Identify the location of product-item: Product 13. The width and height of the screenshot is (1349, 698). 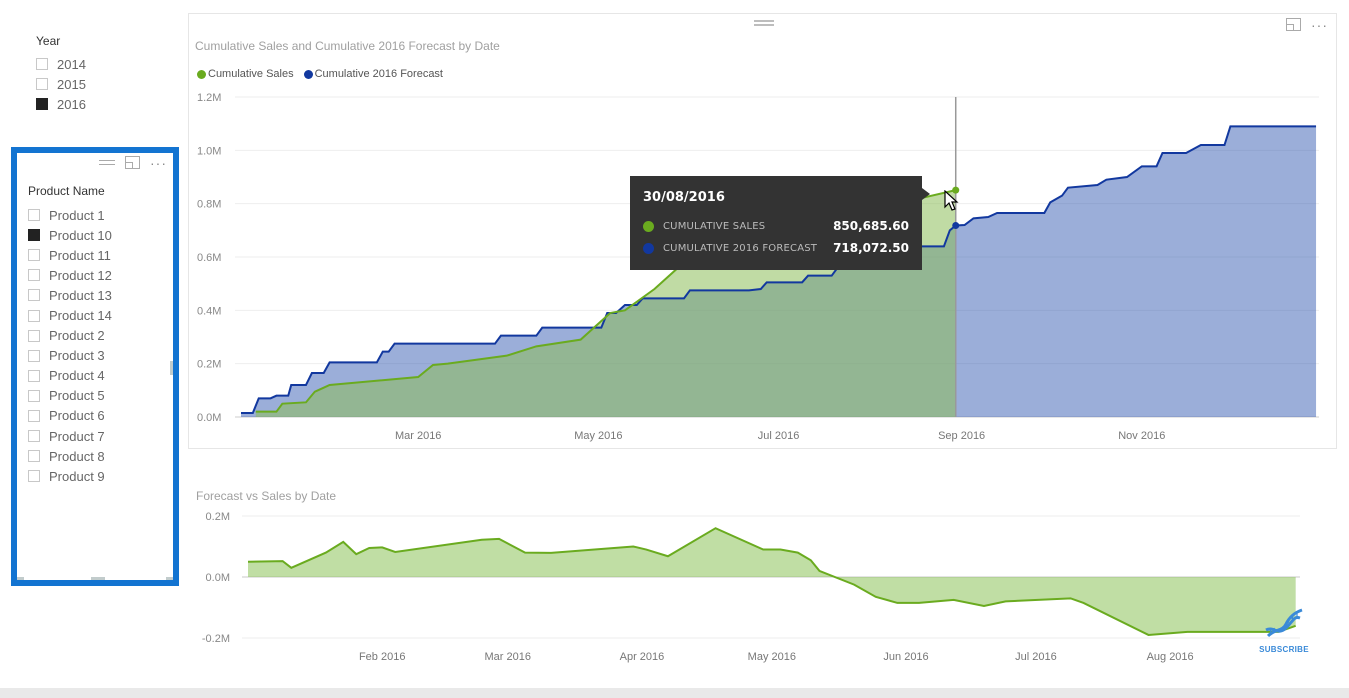
(70, 295).